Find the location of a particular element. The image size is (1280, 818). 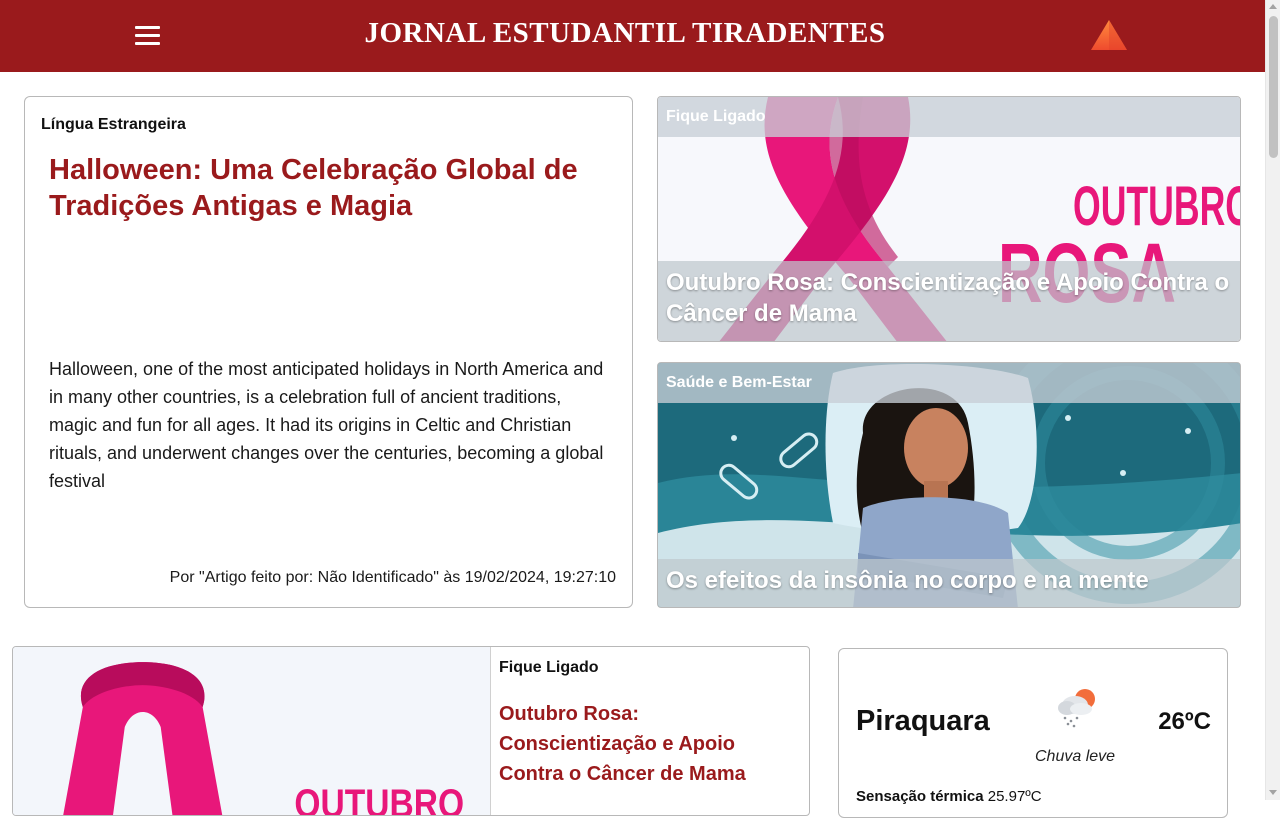

weather-description: Chuva leve is located at coordinates (1075, 756).